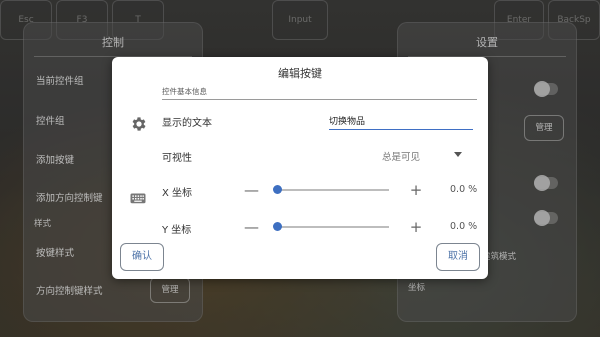 The height and width of the screenshot is (337, 600). I want to click on display-text-label: 显示的文本, so click(187, 123).